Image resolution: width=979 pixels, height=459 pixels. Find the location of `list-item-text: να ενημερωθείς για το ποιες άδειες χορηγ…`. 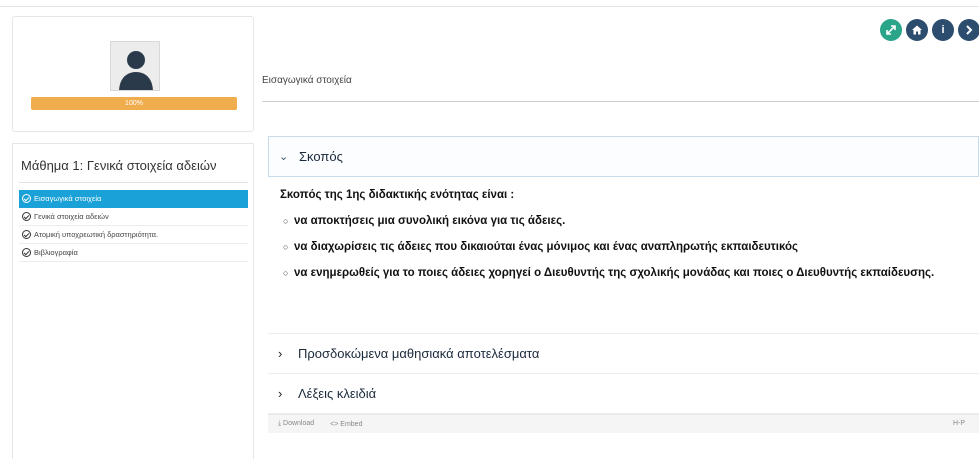

list-item-text: να ενημερωθείς για το ποιες άδειες χορηγ… is located at coordinates (614, 273).